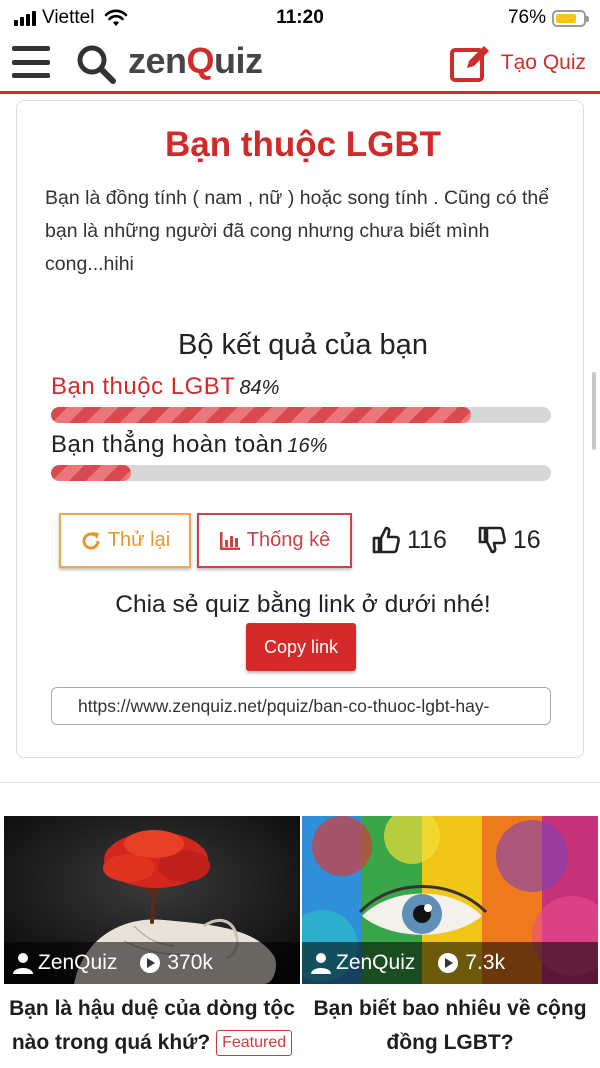 The height and width of the screenshot is (1068, 600). Describe the element at coordinates (91, 540) in the screenshot. I see `refresh-icon` at that location.